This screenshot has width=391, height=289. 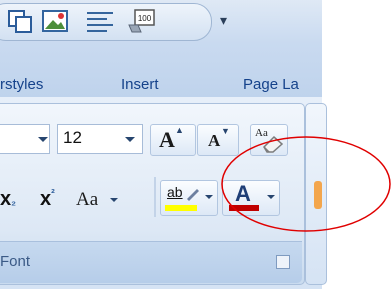 What do you see at coordinates (306, 184) in the screenshot?
I see `annotation-ellipse` at bounding box center [306, 184].